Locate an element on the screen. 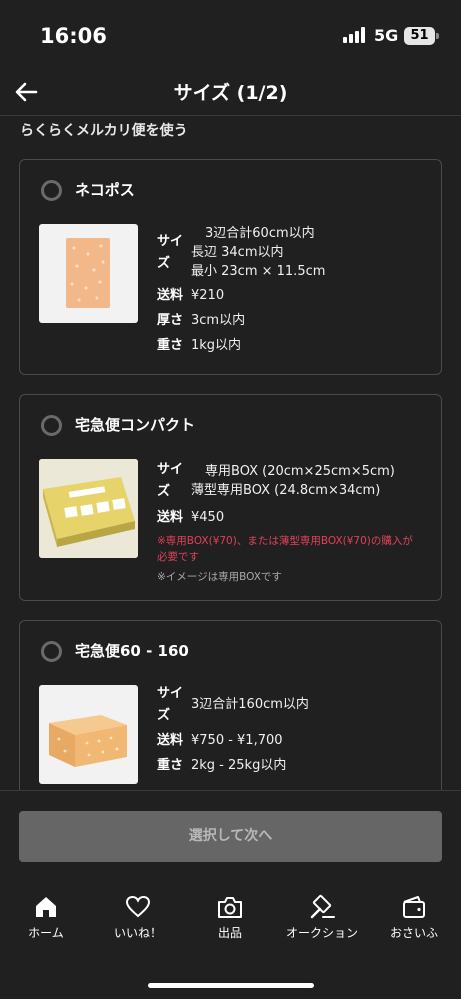 This screenshot has height=999, width=461. tab-label: ホーム is located at coordinates (46, 933).